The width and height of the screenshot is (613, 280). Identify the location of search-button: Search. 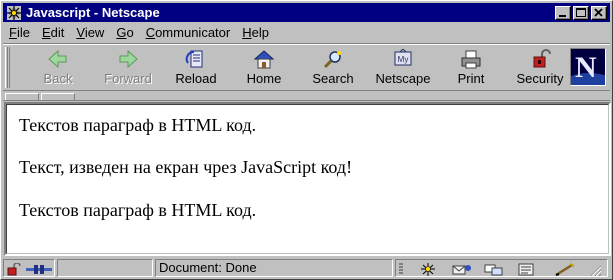
(333, 68).